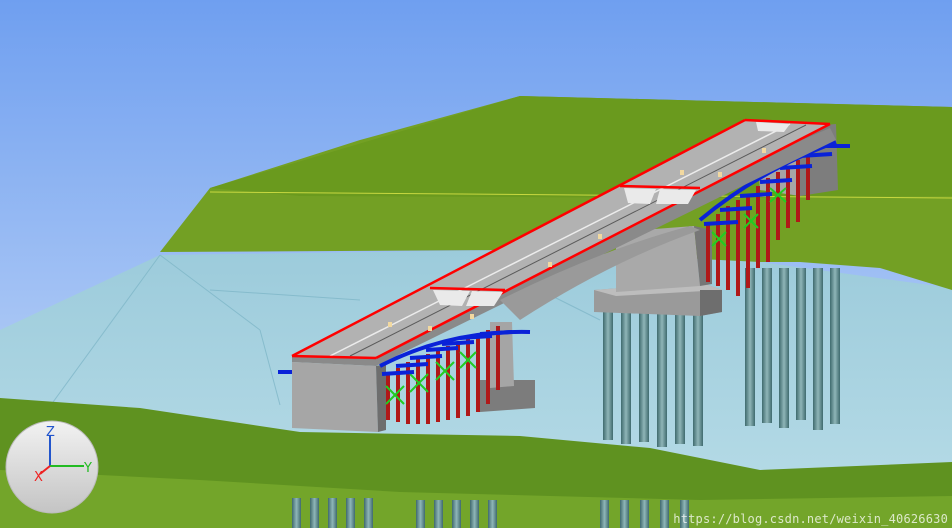 This screenshot has width=952, height=528. I want to click on watermark-text: https://blog.csdn.net/weixin_40626630, so click(810, 519).